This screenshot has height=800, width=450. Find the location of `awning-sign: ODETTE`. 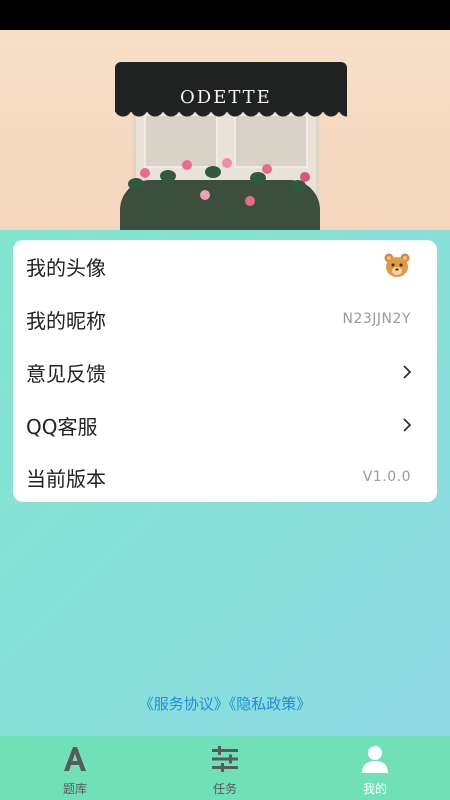

awning-sign: ODETTE is located at coordinates (226, 97).